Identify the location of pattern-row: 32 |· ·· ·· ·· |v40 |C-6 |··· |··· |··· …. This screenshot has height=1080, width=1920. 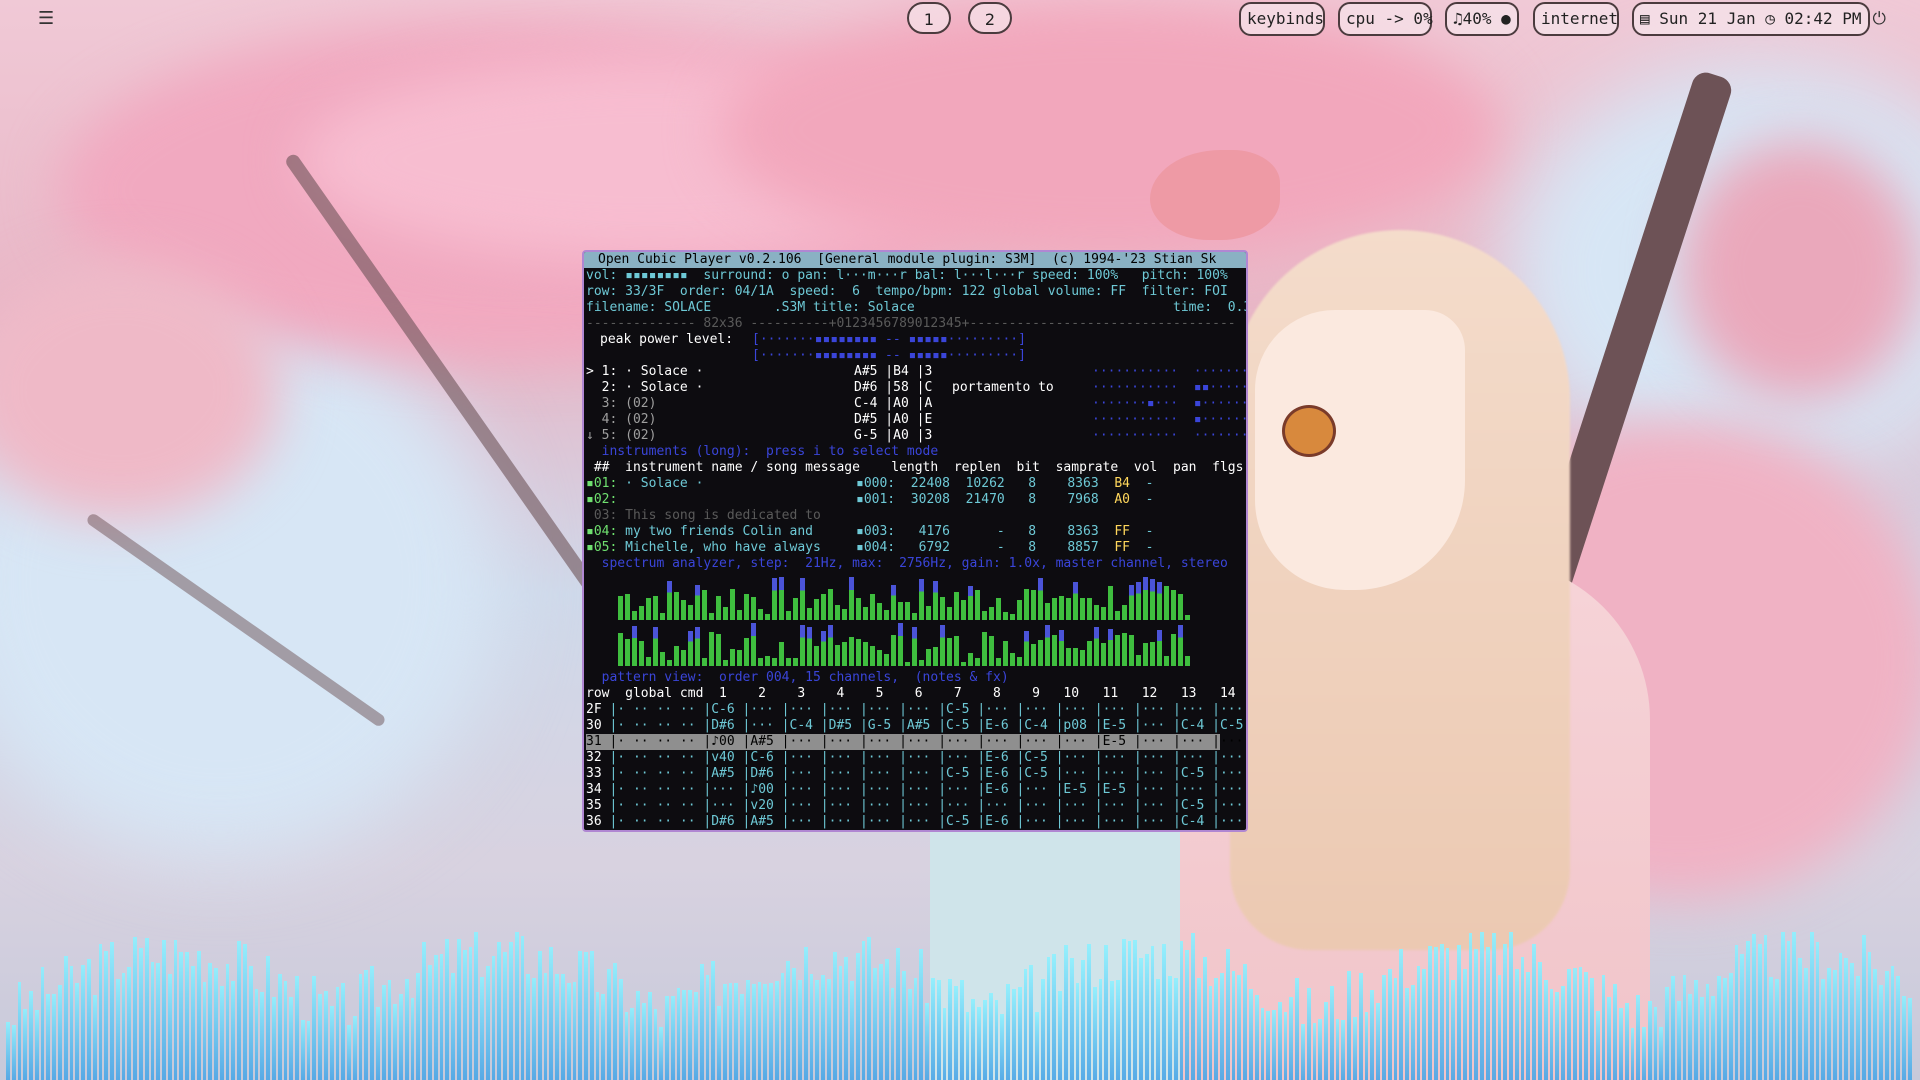
(916, 758).